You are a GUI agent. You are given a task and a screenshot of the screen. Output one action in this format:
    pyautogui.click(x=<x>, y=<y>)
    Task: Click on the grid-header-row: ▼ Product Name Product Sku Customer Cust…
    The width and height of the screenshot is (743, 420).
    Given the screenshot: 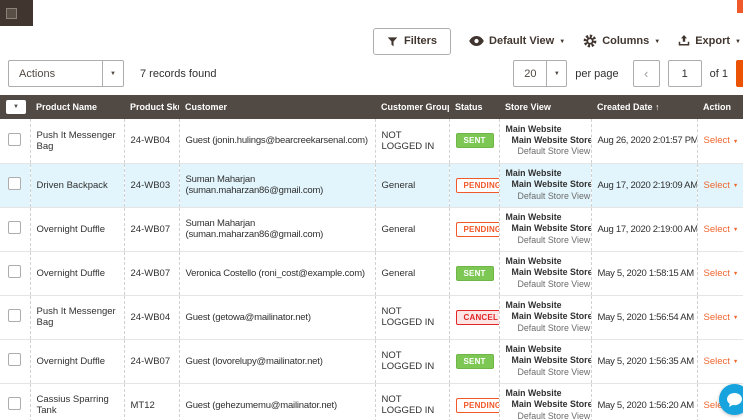 What is the action you would take?
    pyautogui.click(x=371, y=107)
    